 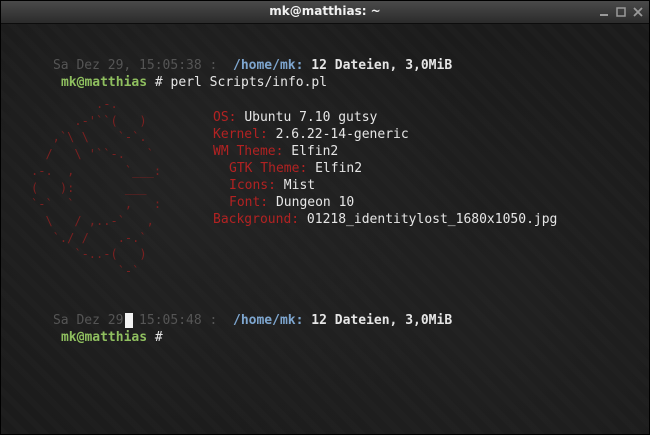 I want to click on info-value: 2.6.22-14-generic, so click(x=342, y=134).